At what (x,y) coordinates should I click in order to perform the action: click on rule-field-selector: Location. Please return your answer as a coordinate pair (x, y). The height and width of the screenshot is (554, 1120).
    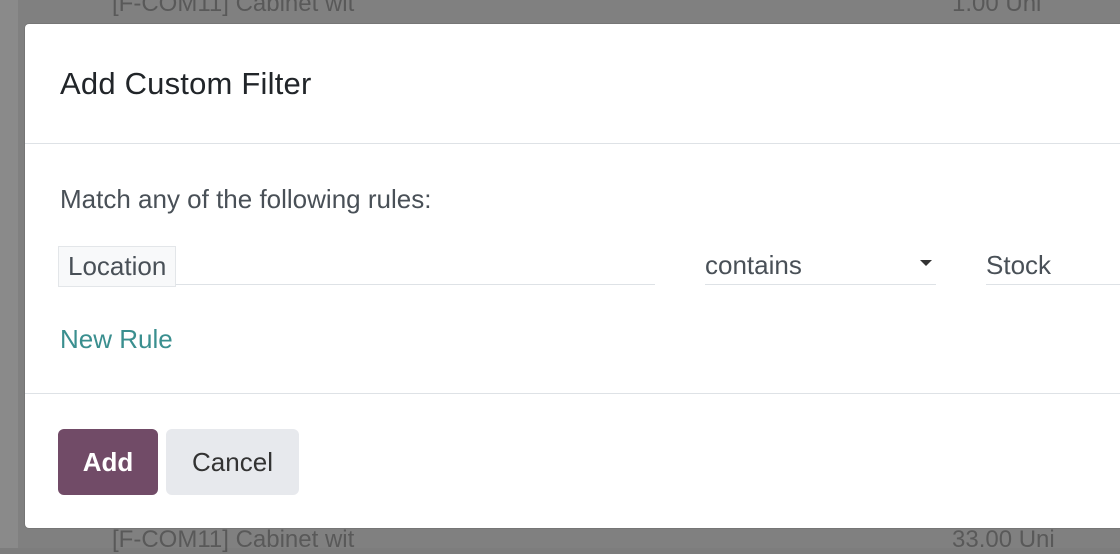
    Looking at the image, I should click on (356, 263).